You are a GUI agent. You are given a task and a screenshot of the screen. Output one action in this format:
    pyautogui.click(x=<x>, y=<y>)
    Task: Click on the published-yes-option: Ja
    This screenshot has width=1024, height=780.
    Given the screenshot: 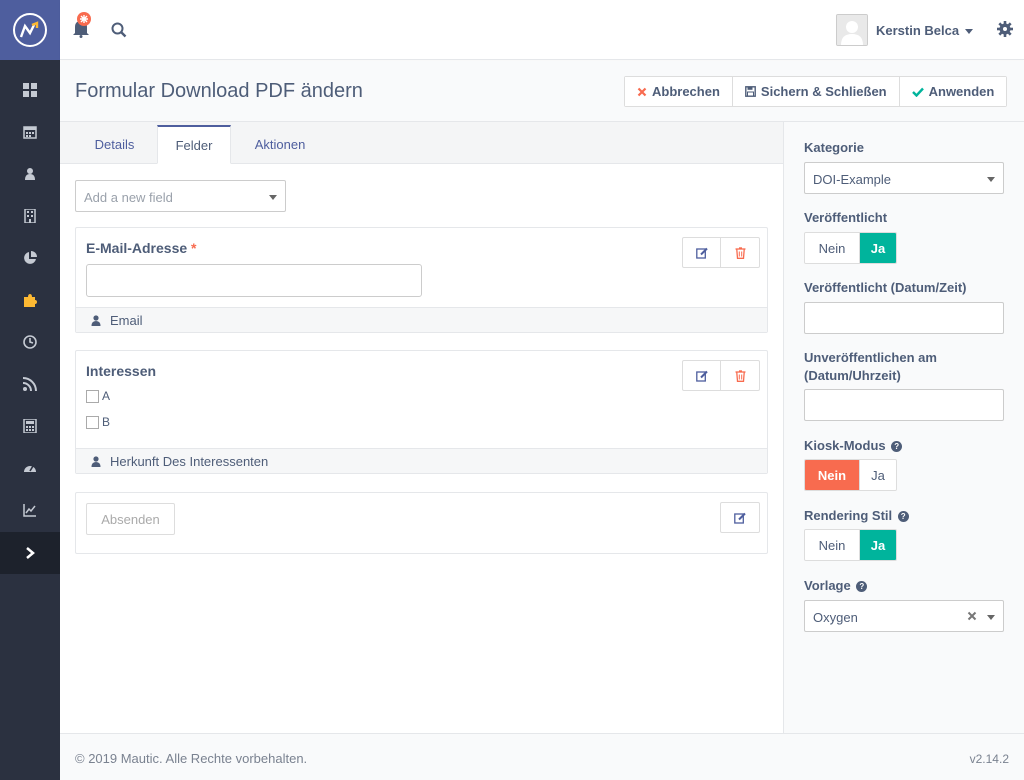 What is the action you would take?
    pyautogui.click(x=878, y=248)
    